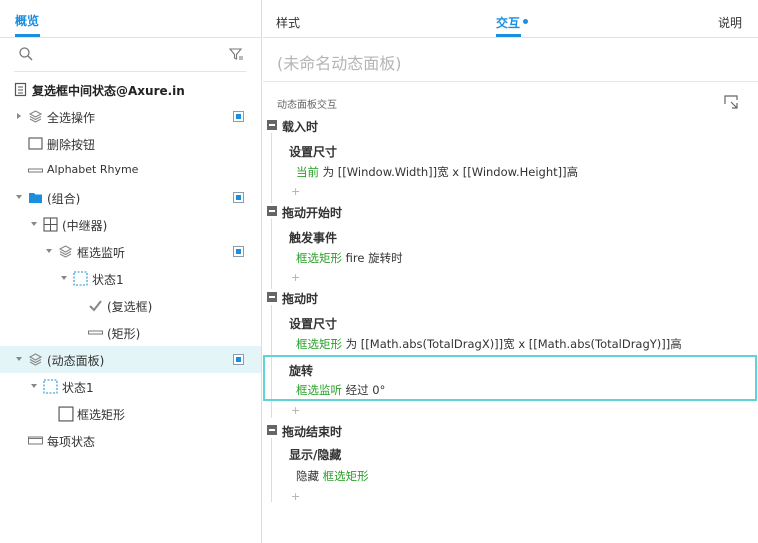 This screenshot has height=543, width=758. Describe the element at coordinates (108, 91) in the screenshot. I see `tree-item-label: 复选框中间状态@Axure.in` at that location.